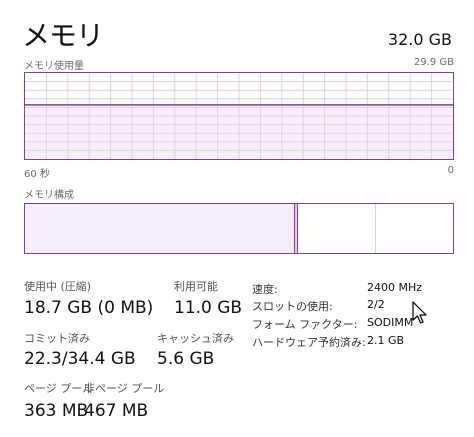 The width and height of the screenshot is (474, 437). What do you see at coordinates (390, 322) in the screenshot?
I see `form-factor-value: SODIMM` at bounding box center [390, 322].